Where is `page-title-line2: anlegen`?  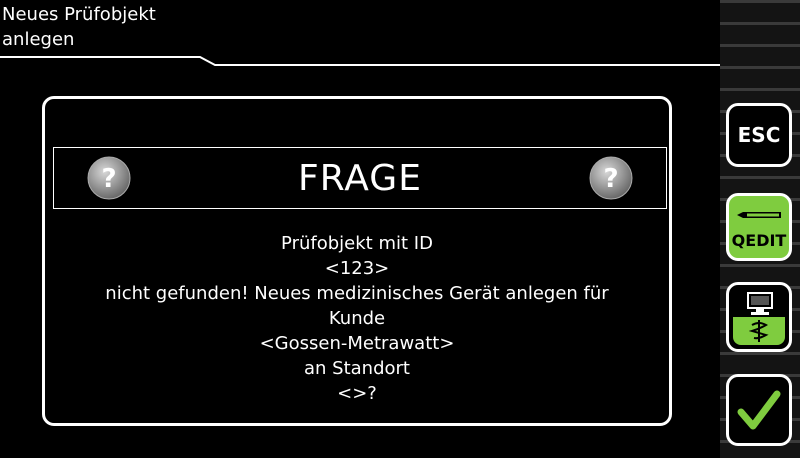 page-title-line2: anlegen is located at coordinates (38, 39).